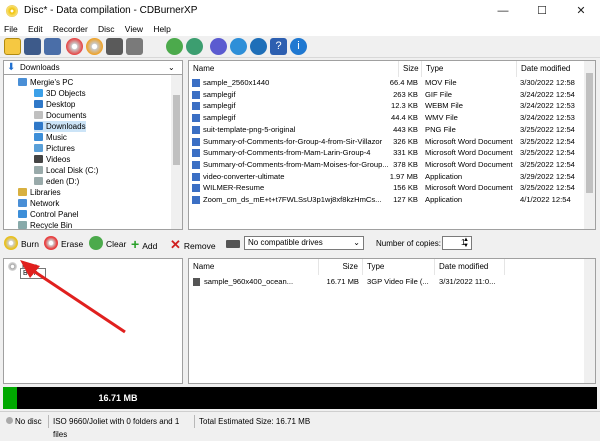 The width and height of the screenshot is (600, 441). Describe the element at coordinates (22, 192) in the screenshot. I see `libraries-icon` at that location.